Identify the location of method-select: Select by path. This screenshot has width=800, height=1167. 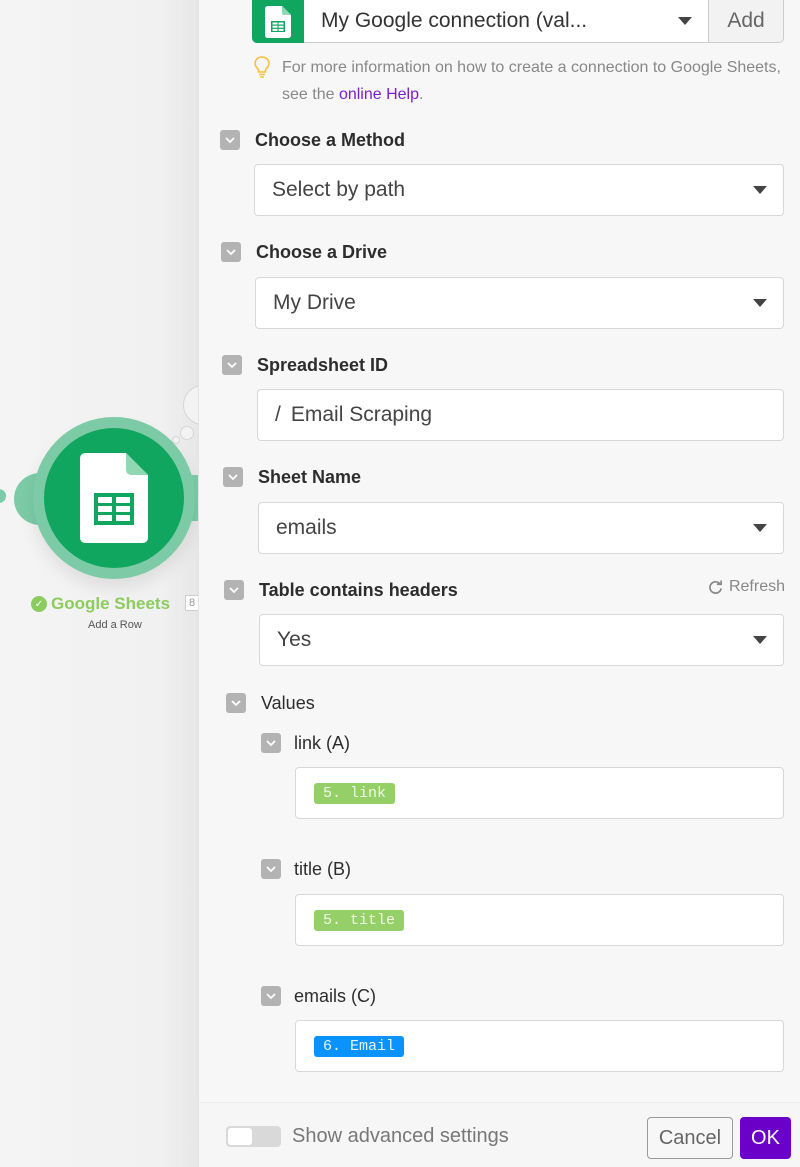
(519, 190).